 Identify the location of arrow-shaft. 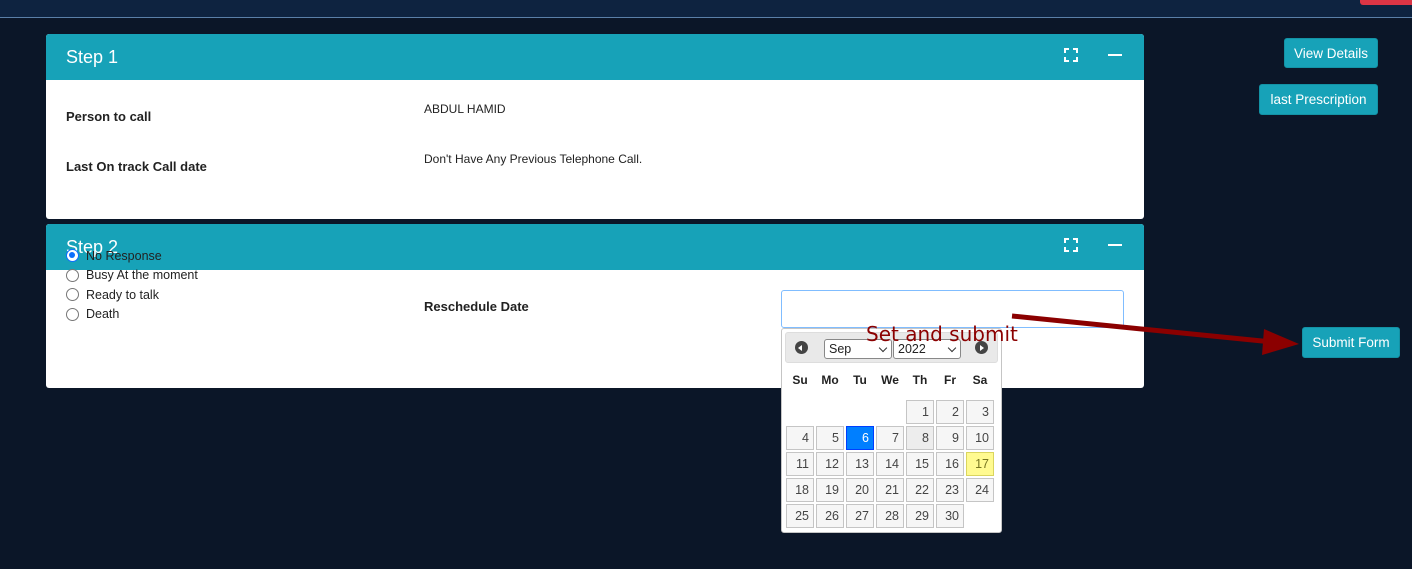
(1142, 329).